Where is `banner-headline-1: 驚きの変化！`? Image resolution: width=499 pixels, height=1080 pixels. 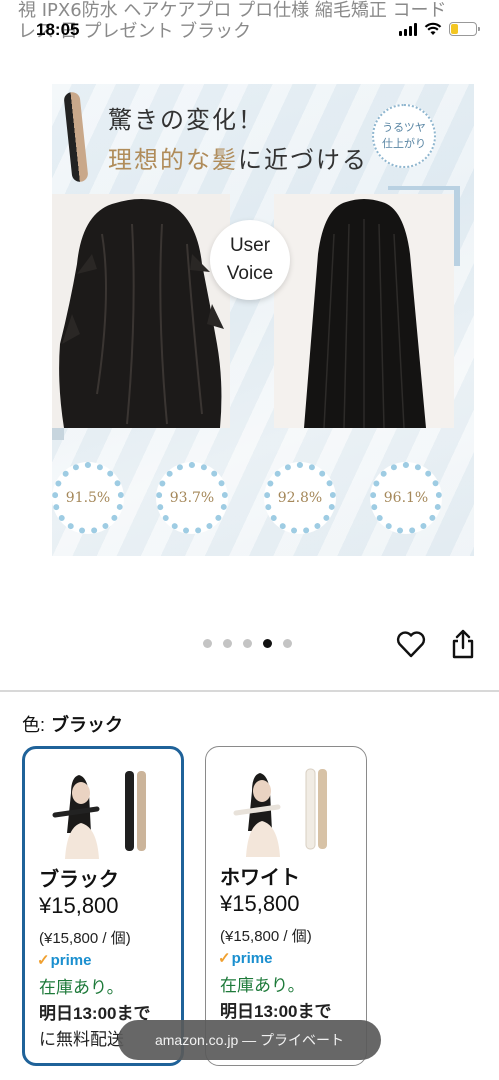
banner-headline-1: 驚きの変化！ is located at coordinates (186, 120).